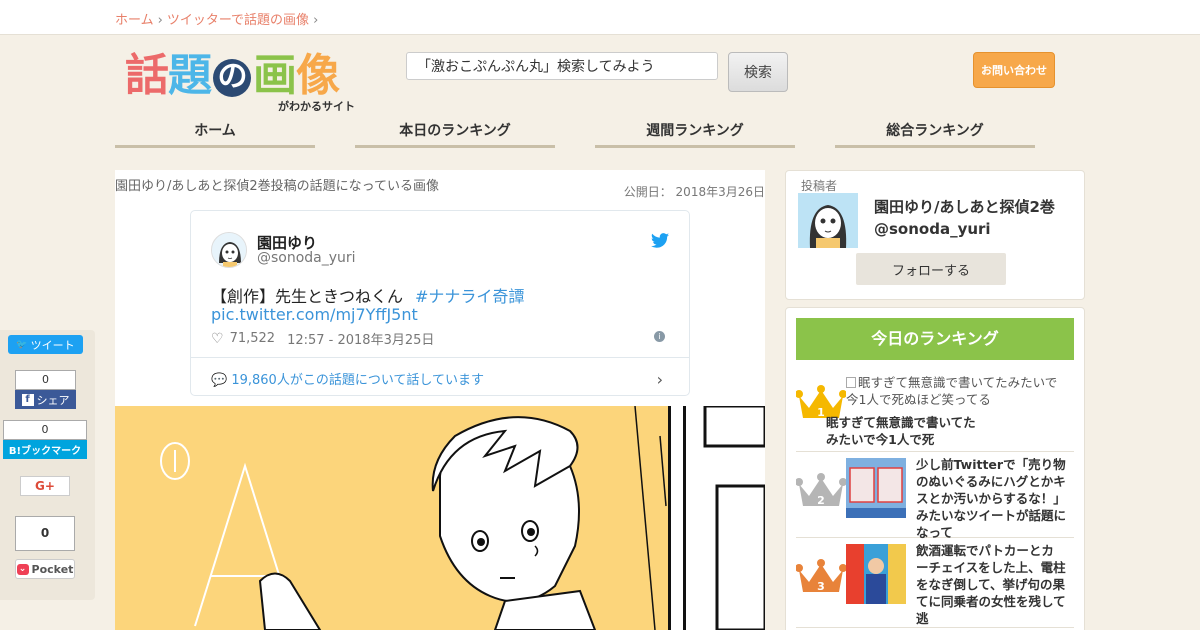 The image size is (1200, 630). I want to click on ranking-item-title: 眠すぎて無意識で書いてたみたいで今1人で死, so click(901, 431).